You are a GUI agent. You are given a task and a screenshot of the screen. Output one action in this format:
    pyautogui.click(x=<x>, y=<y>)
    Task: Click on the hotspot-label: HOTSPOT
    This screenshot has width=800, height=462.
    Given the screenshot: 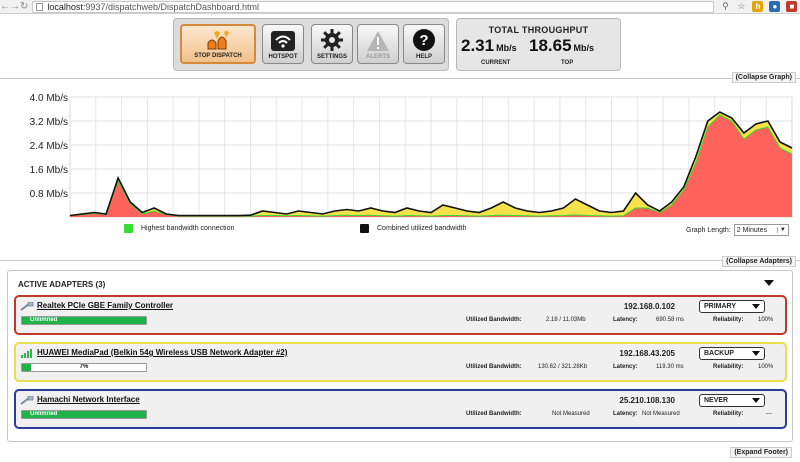 What is the action you would take?
    pyautogui.click(x=283, y=57)
    